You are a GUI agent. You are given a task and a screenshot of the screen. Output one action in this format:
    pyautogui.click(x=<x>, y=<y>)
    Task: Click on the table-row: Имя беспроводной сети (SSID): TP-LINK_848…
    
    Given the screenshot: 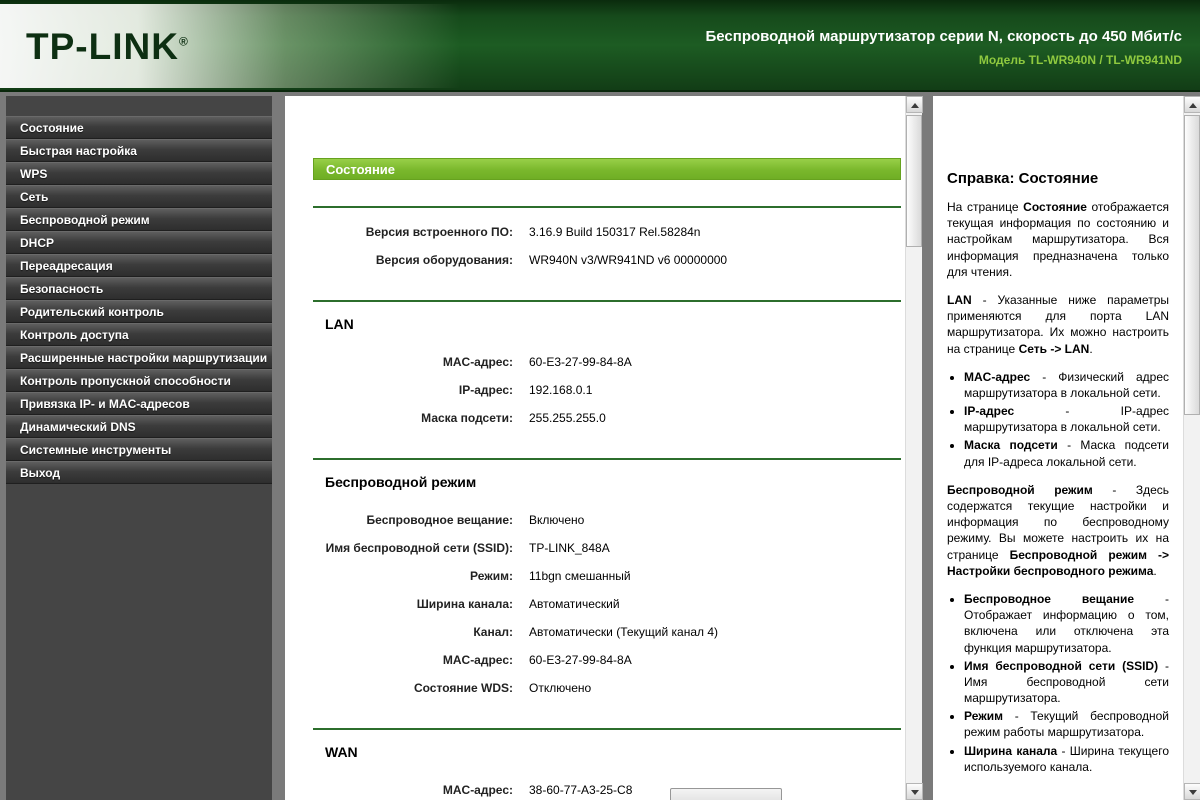 What is the action you would take?
    pyautogui.click(x=607, y=548)
    